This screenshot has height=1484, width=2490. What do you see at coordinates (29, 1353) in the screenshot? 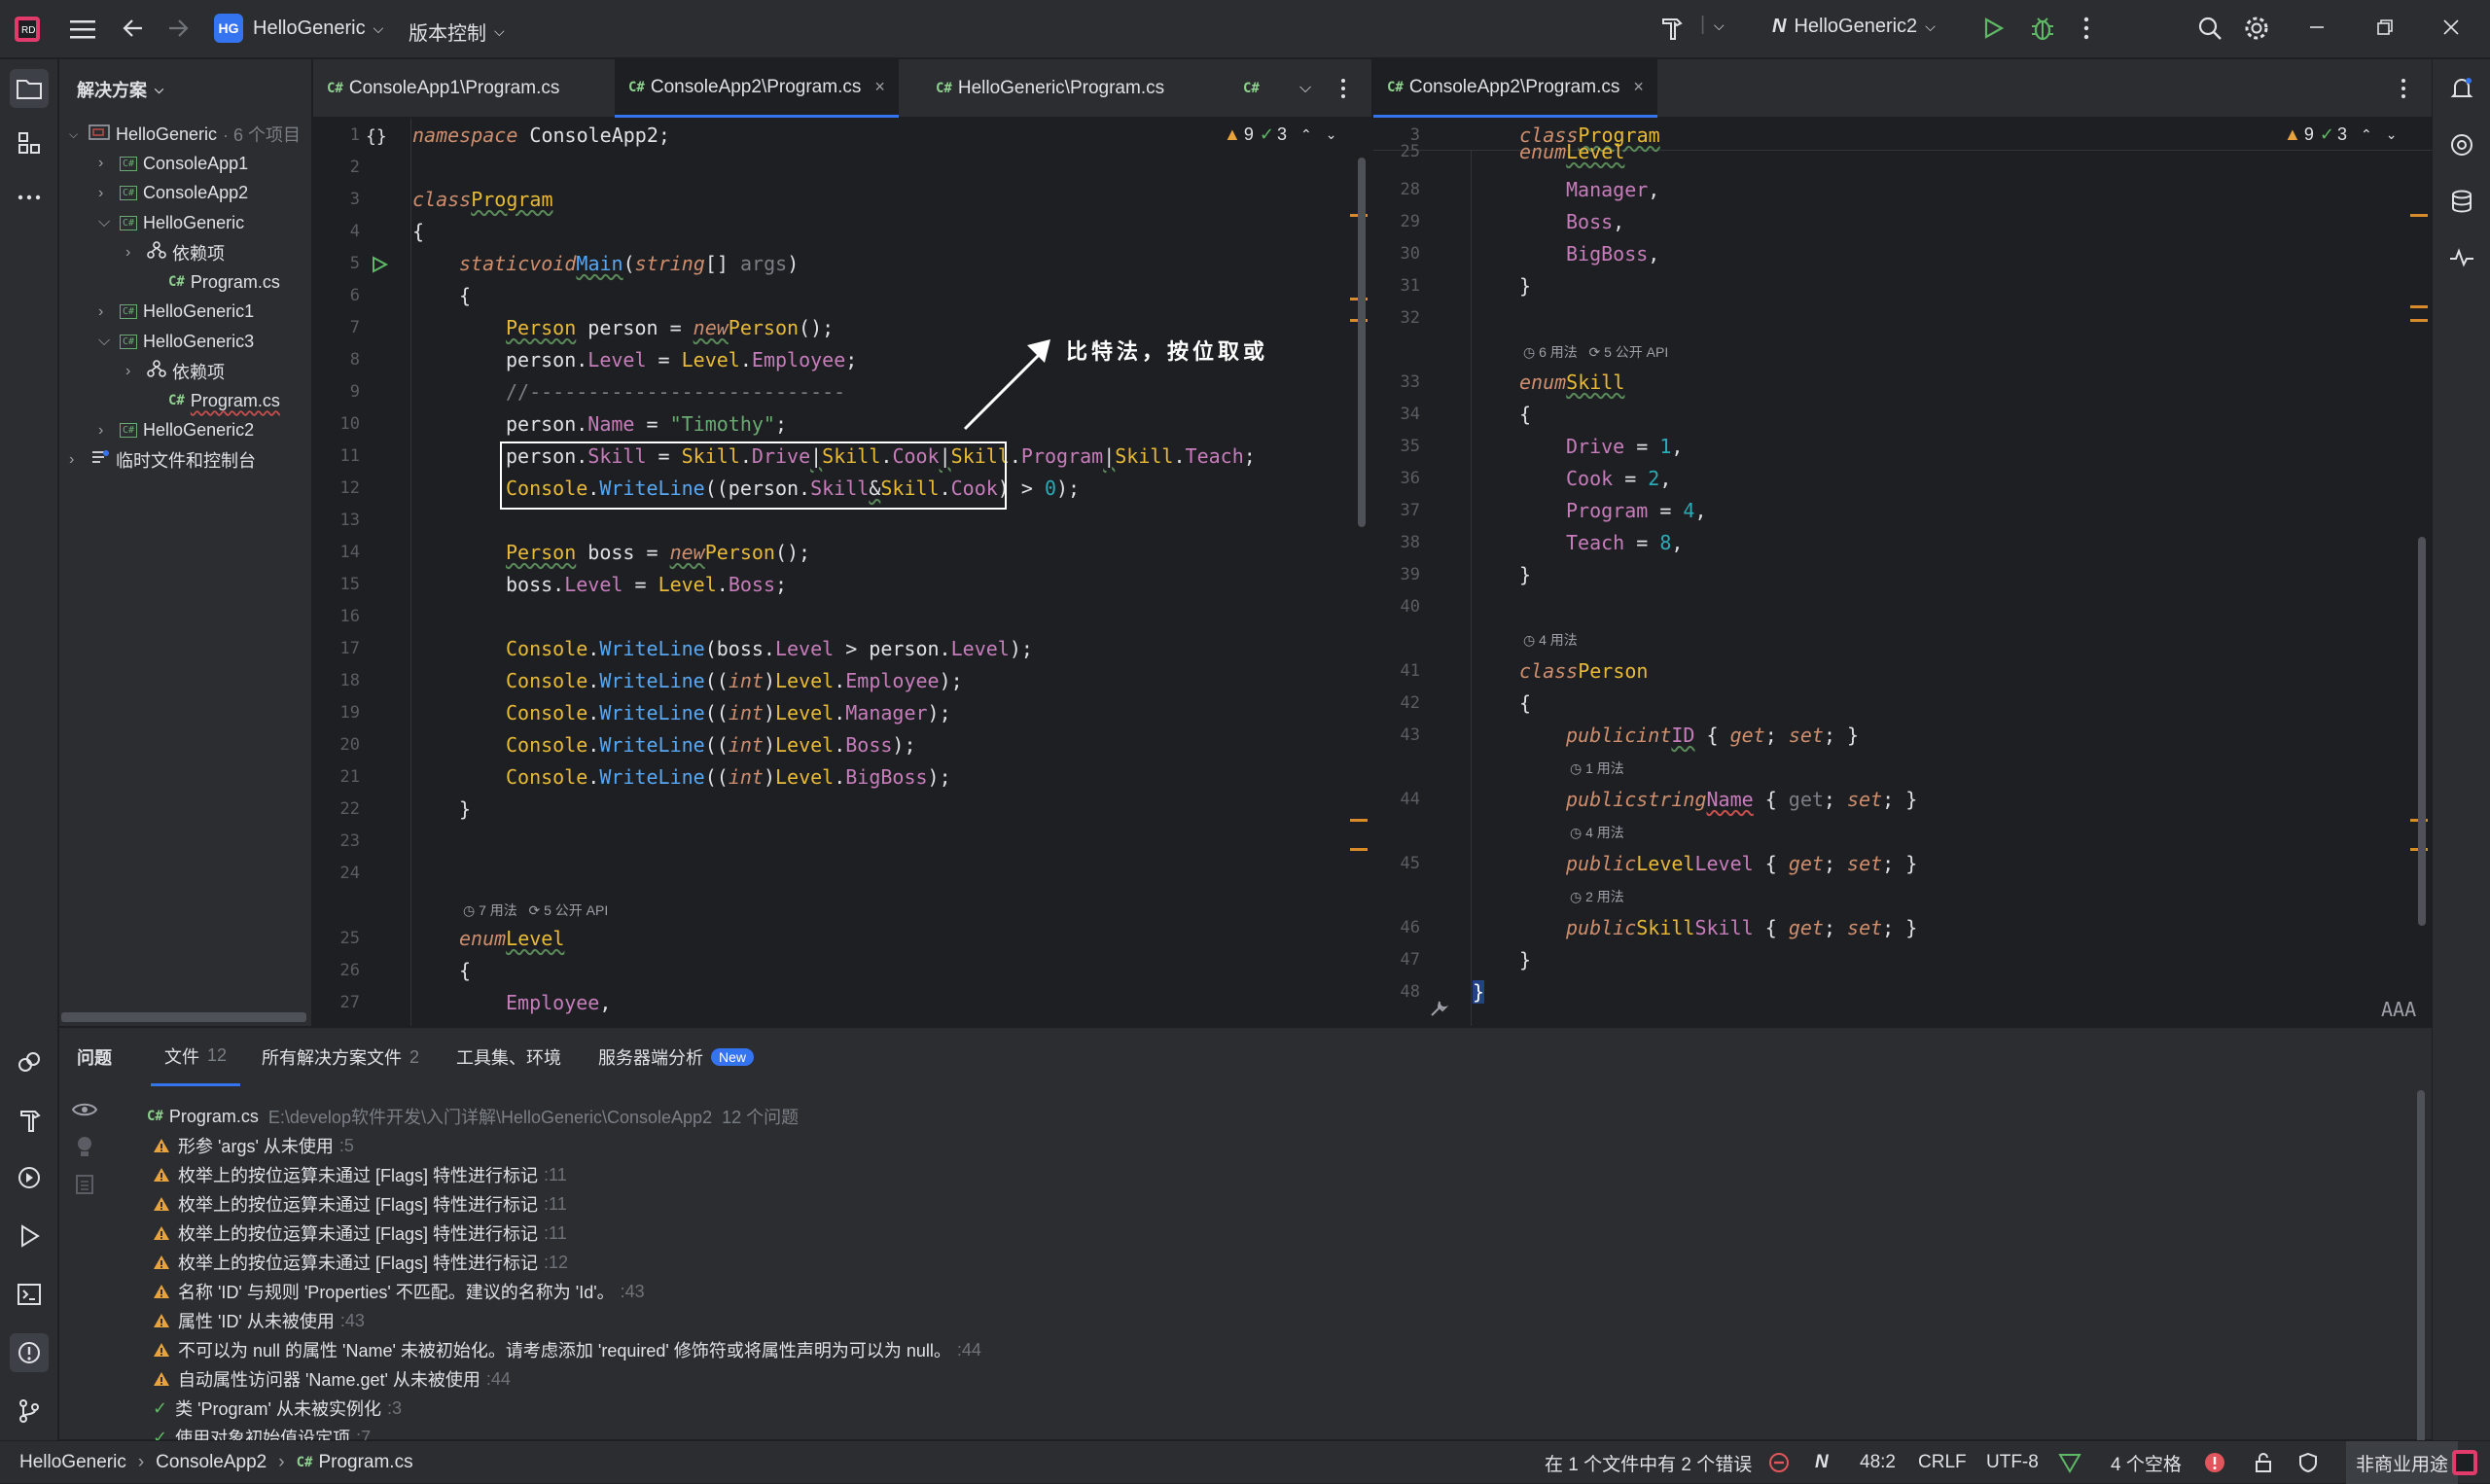
I see `problems-tool-icon` at bounding box center [29, 1353].